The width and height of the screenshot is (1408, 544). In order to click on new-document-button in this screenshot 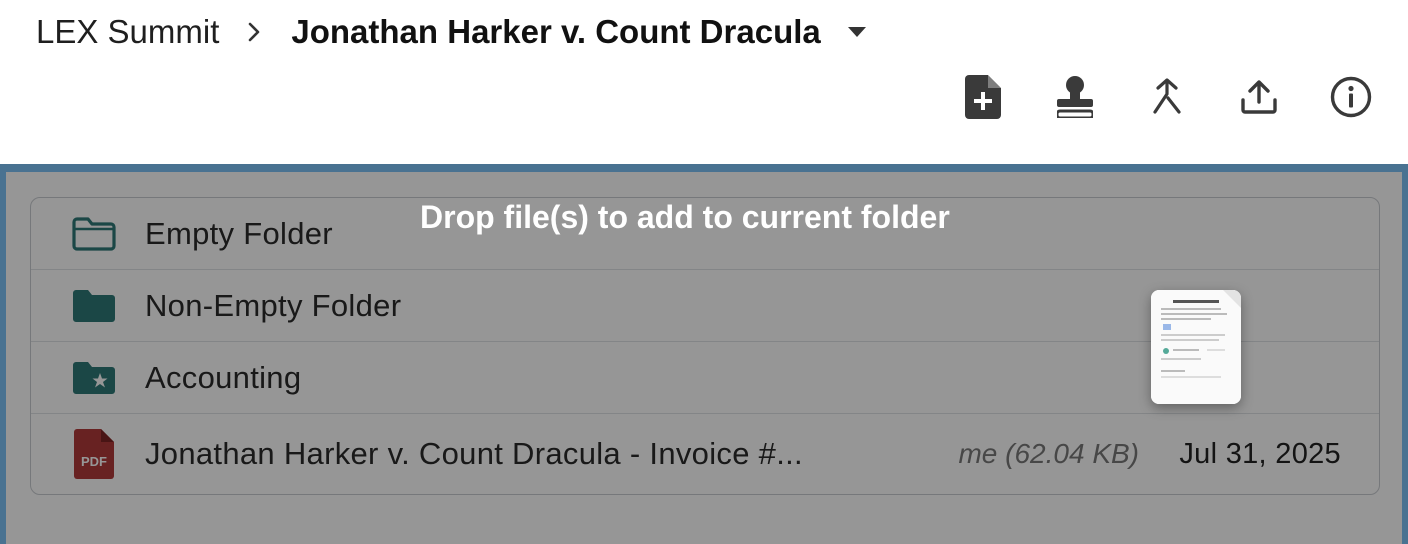, I will do `click(983, 99)`.